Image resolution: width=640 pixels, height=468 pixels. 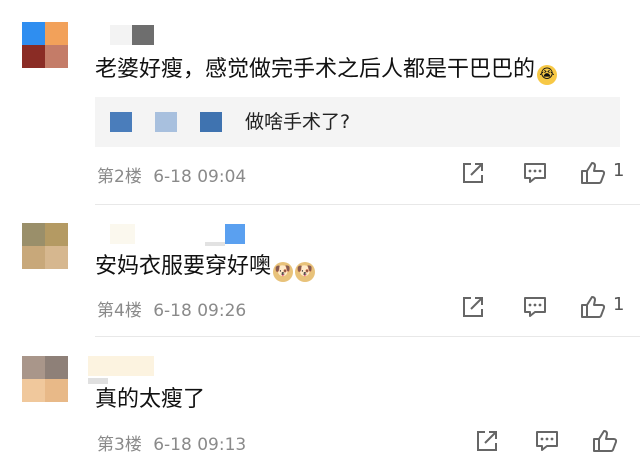 What do you see at coordinates (547, 75) in the screenshot?
I see `crying-emoji-icon: 😭` at bounding box center [547, 75].